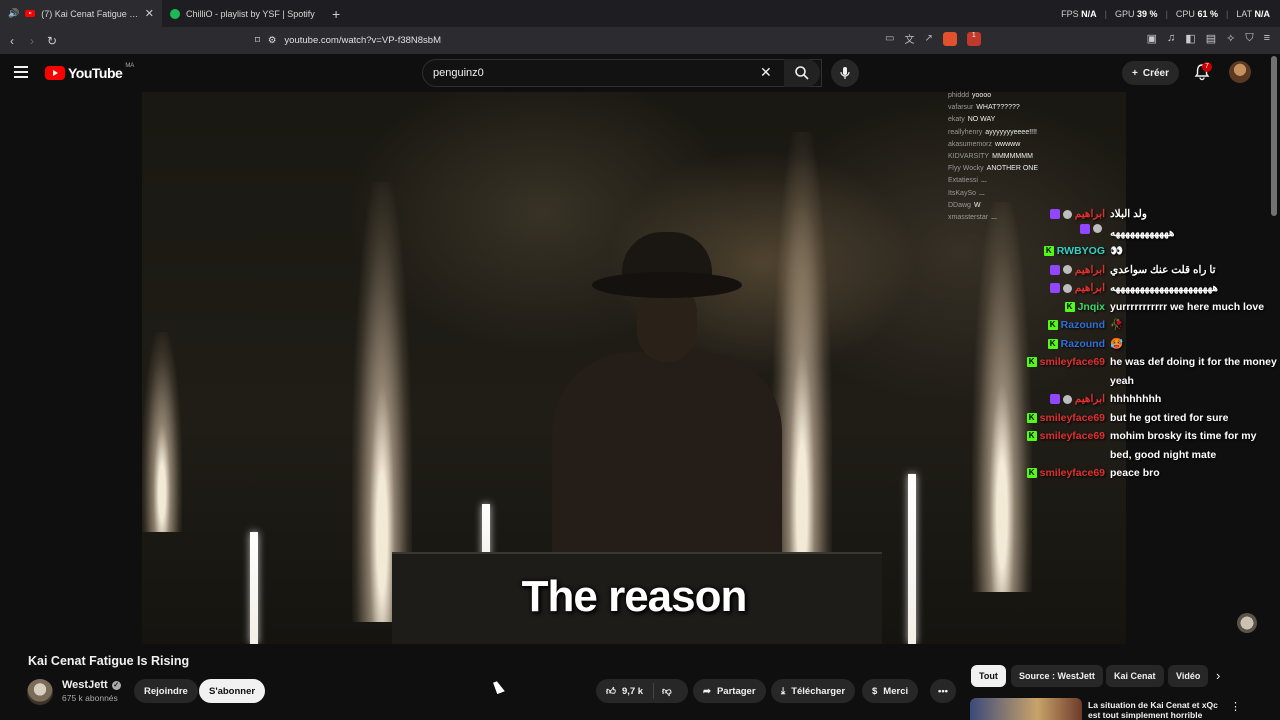 This screenshot has height=720, width=1280. What do you see at coordinates (1218, 675) in the screenshot?
I see `chevron-right-icon: ›` at bounding box center [1218, 675].